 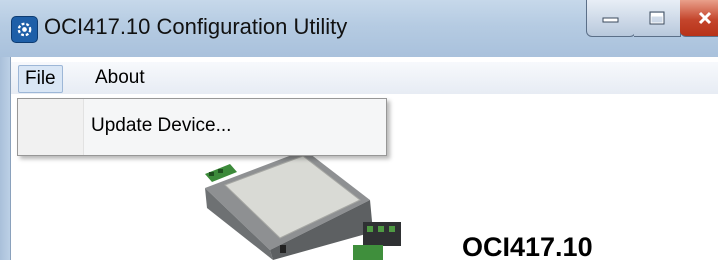 I want to click on app-gear-icon, so click(x=24, y=29).